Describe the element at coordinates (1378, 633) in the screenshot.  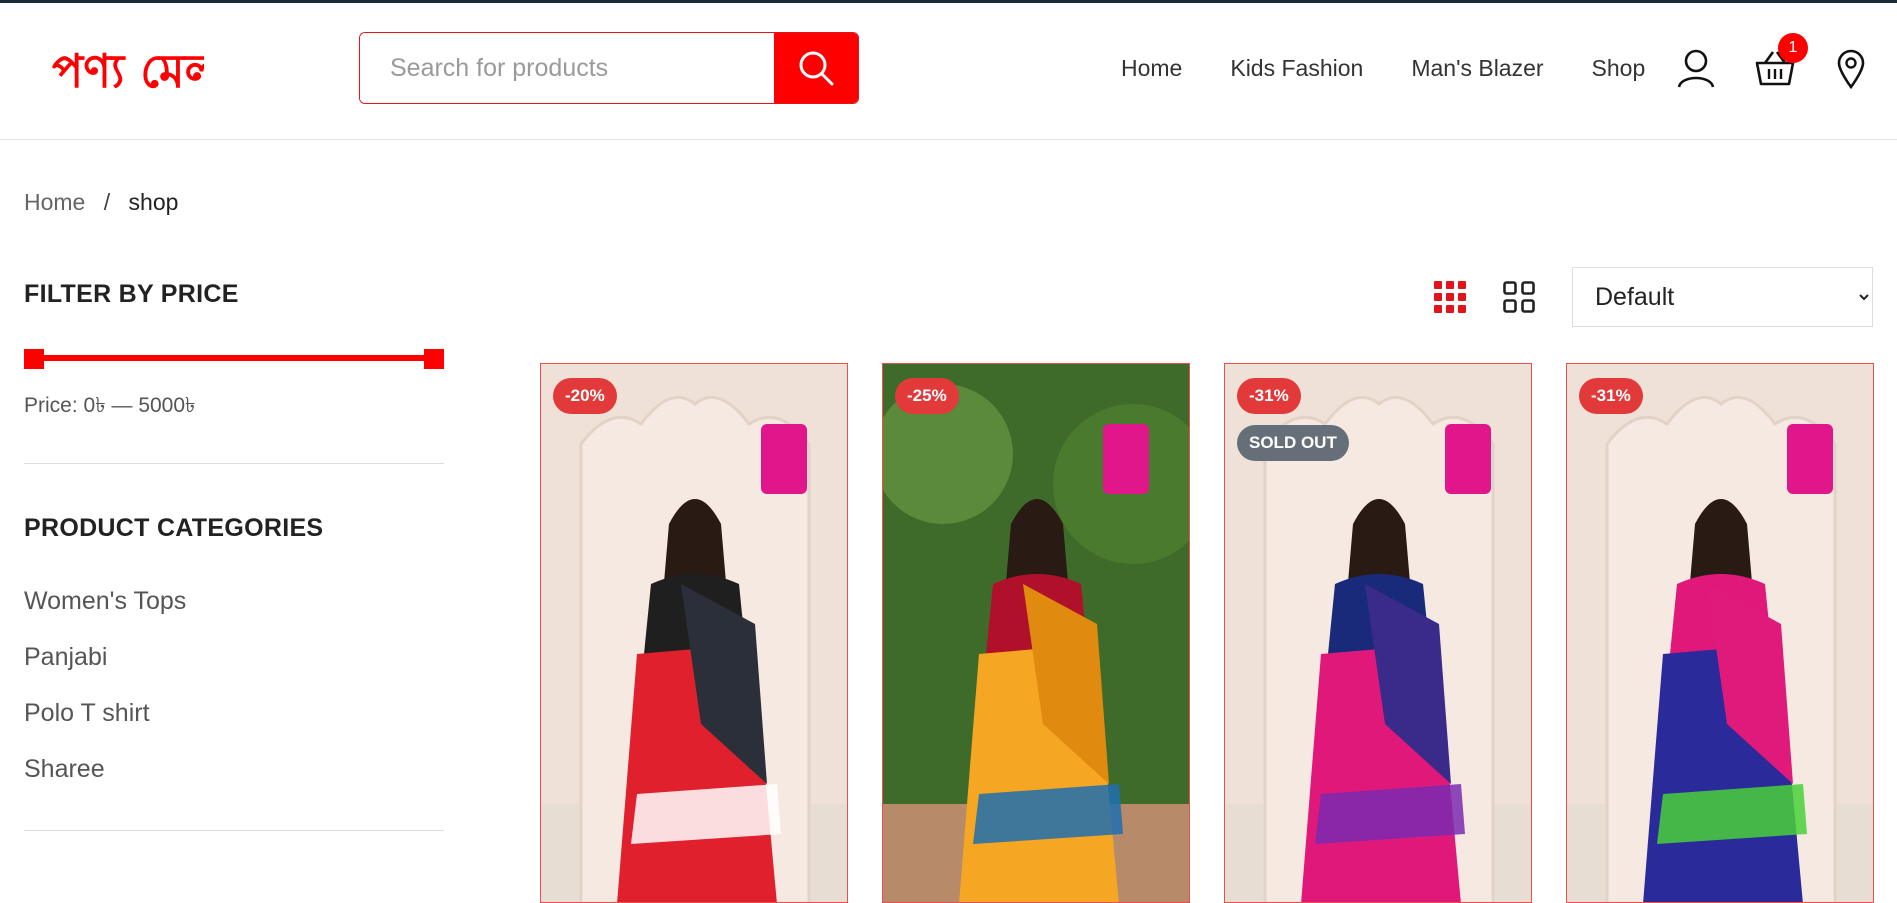
I see `product-card: -31% SOLD OUT` at that location.